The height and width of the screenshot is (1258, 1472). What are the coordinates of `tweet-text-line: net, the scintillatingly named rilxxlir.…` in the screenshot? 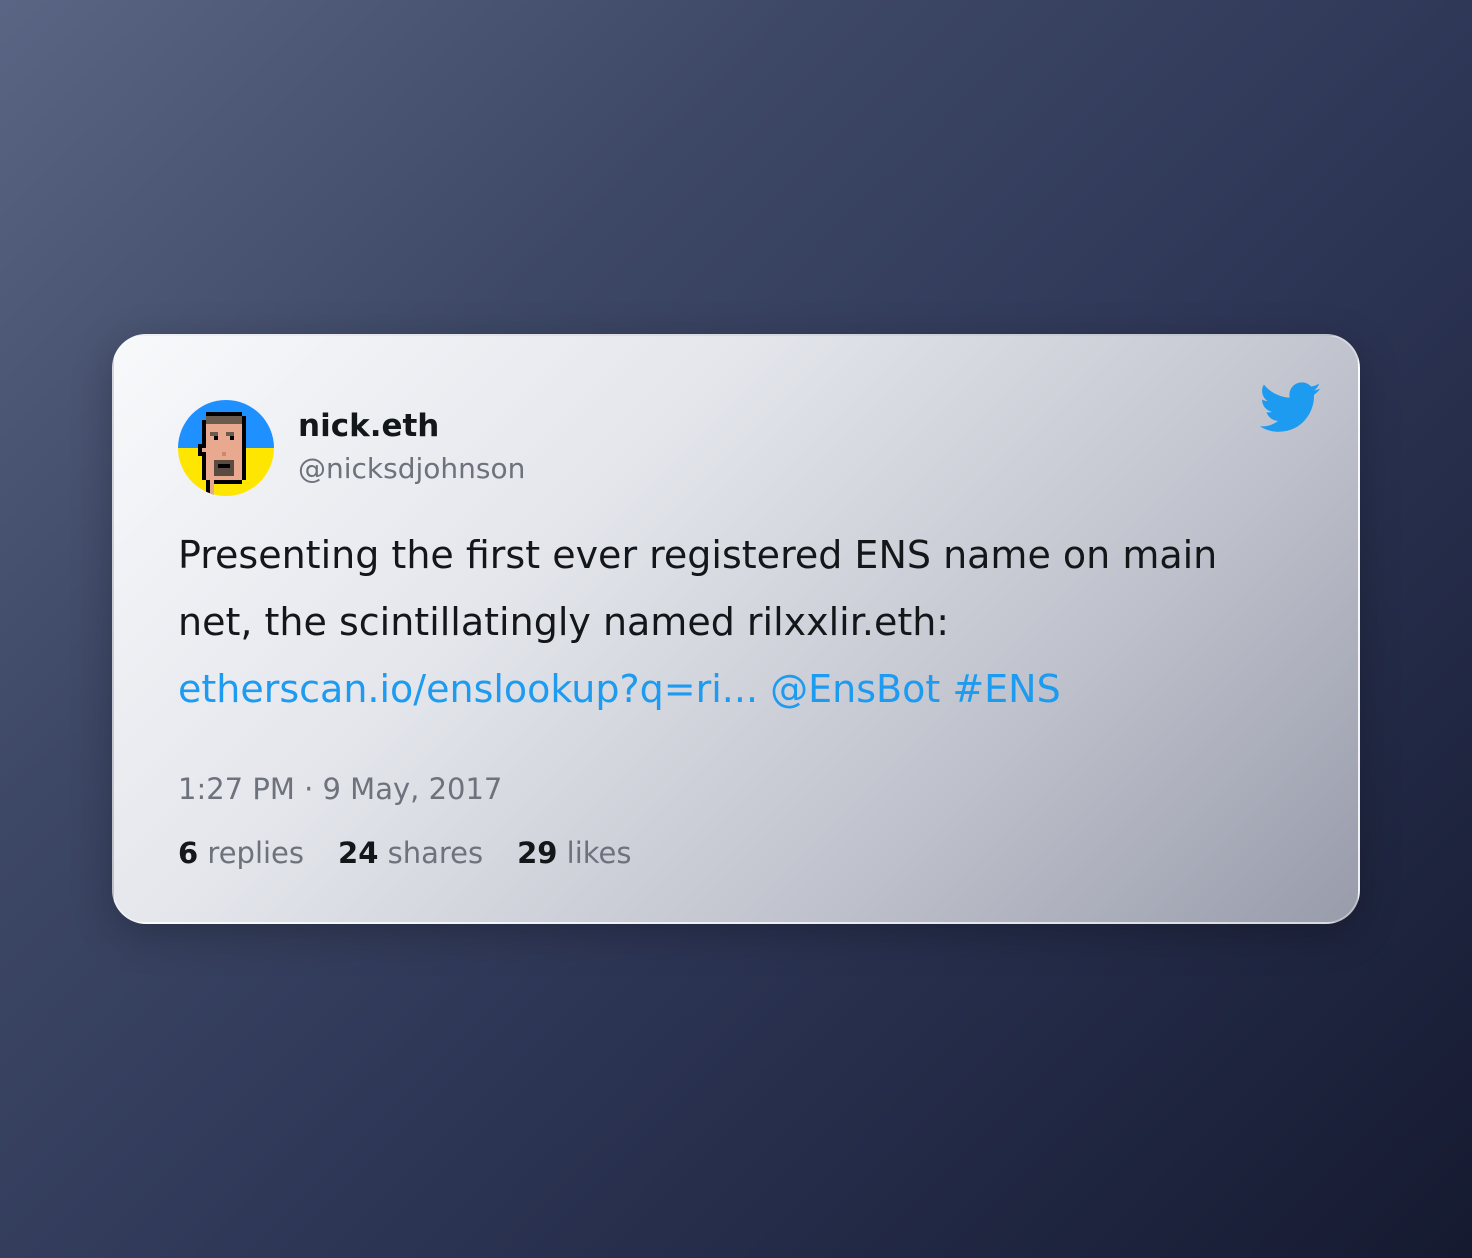 It's located at (564, 622).